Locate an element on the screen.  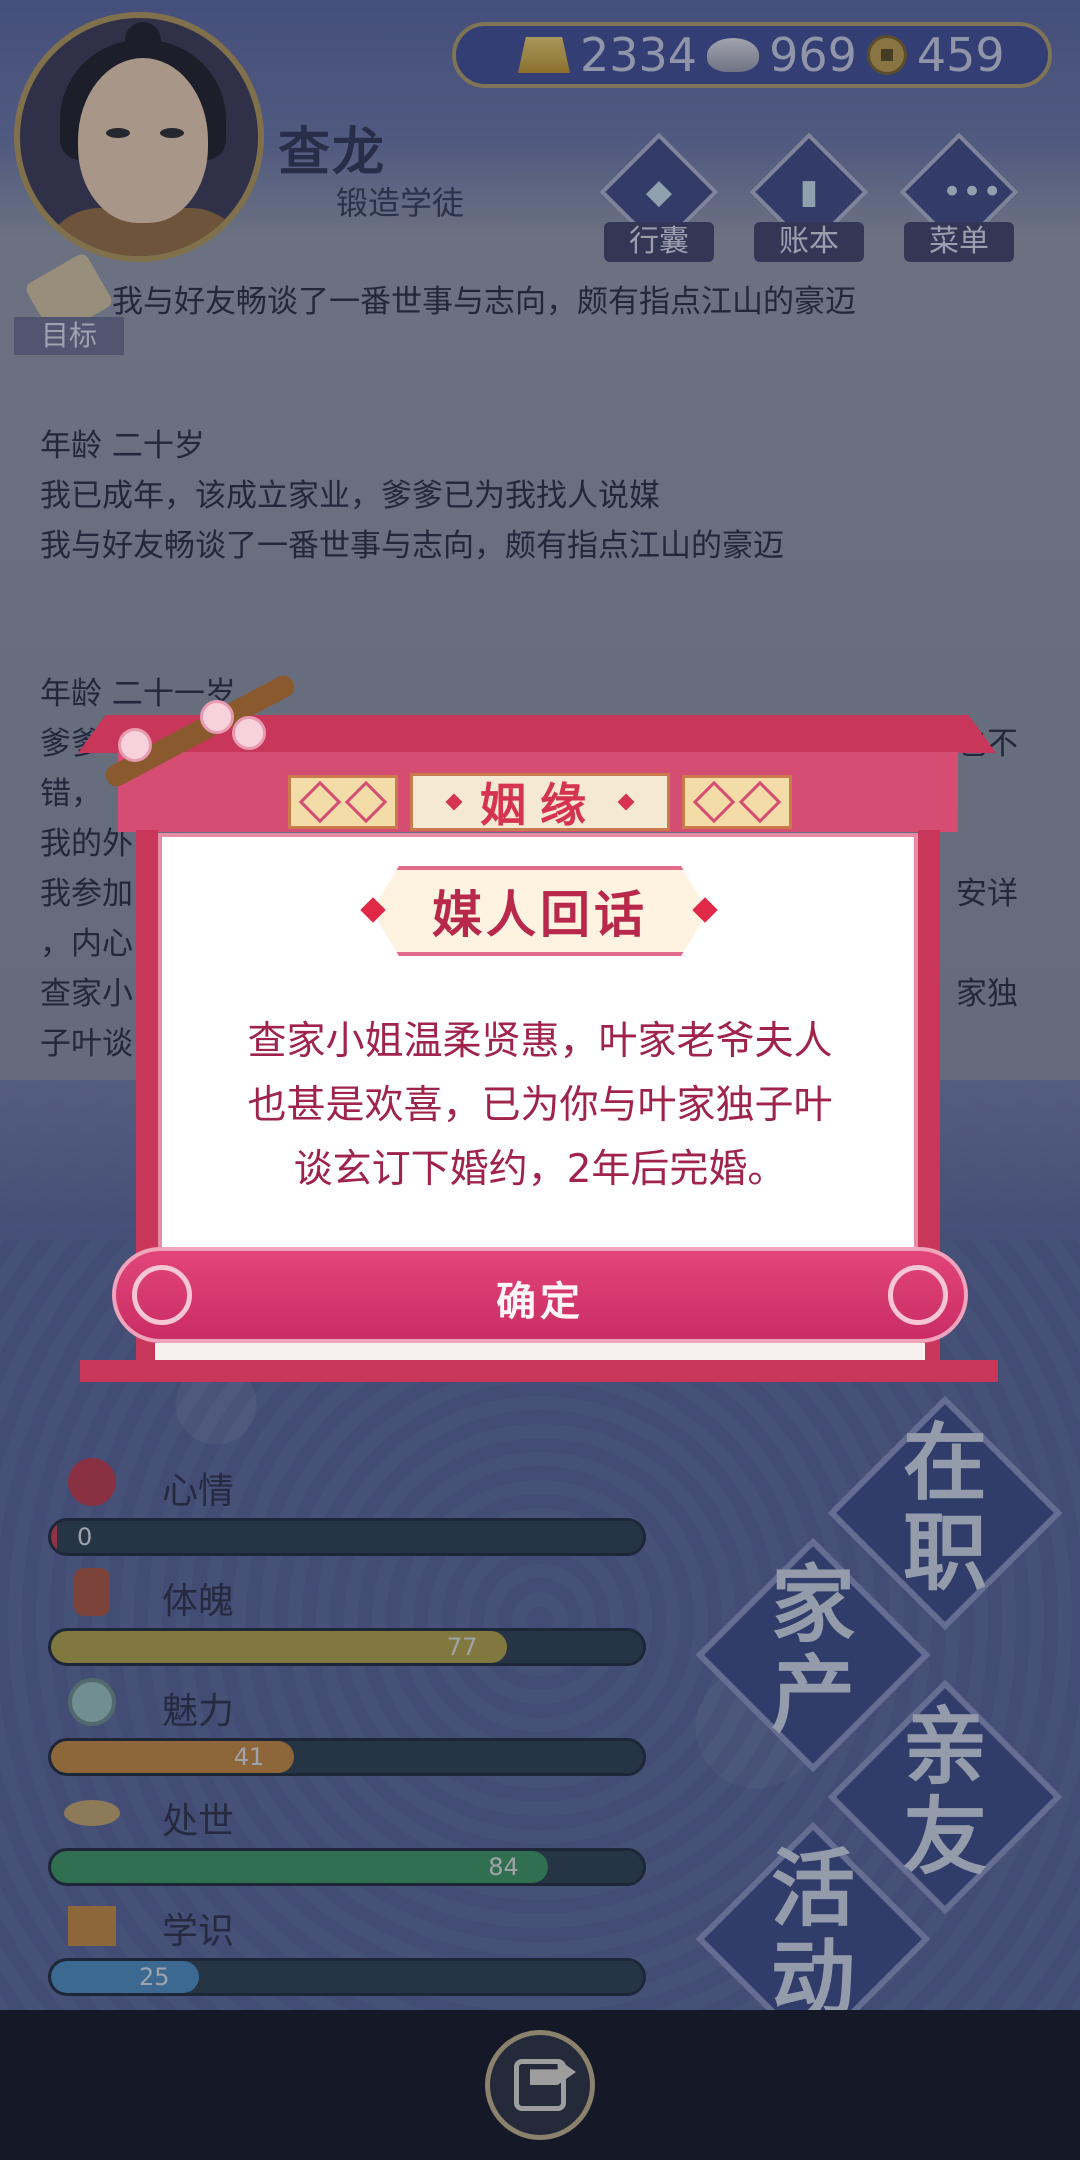
modal-message-line: 谈玄订下婚约，2年后完婚。 is located at coordinates (540, 1169).